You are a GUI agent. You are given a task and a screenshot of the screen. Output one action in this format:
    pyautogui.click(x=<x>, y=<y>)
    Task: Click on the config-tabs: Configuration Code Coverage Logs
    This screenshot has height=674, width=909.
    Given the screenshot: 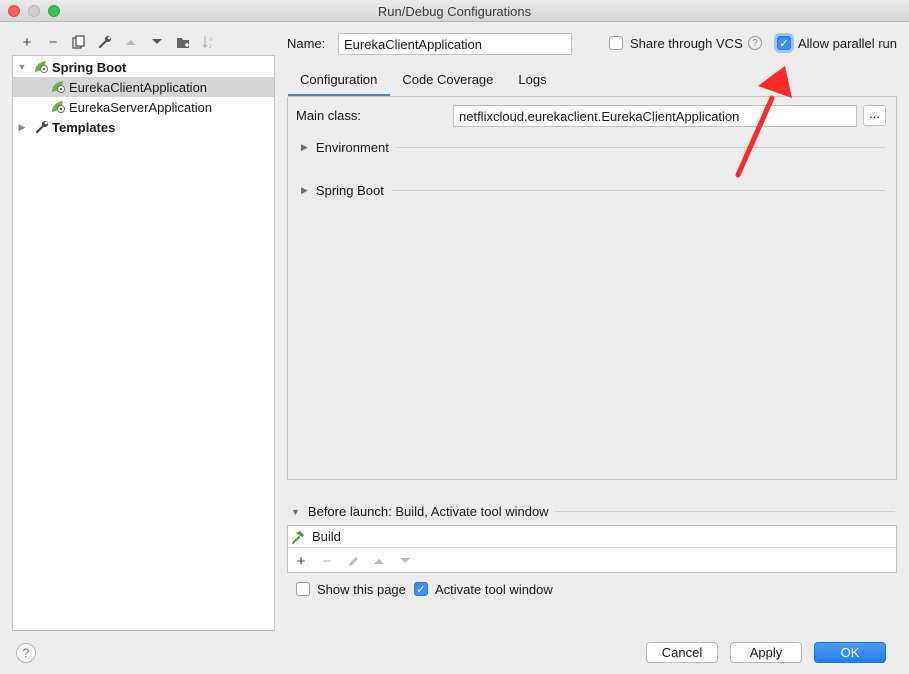 What is the action you would take?
    pyautogui.click(x=424, y=82)
    